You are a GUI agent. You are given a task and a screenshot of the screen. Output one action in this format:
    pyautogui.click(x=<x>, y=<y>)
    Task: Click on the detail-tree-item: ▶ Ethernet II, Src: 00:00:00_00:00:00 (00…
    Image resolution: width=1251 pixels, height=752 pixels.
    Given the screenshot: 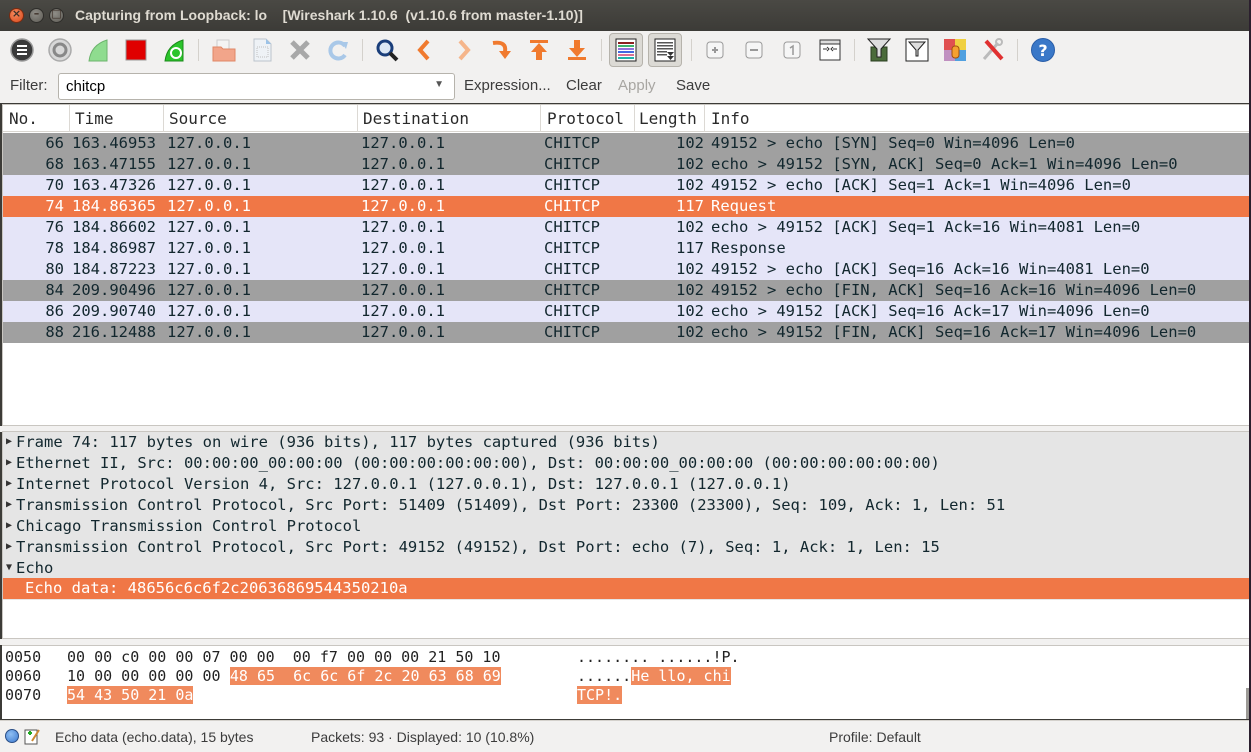 What is the action you would take?
    pyautogui.click(x=626, y=463)
    